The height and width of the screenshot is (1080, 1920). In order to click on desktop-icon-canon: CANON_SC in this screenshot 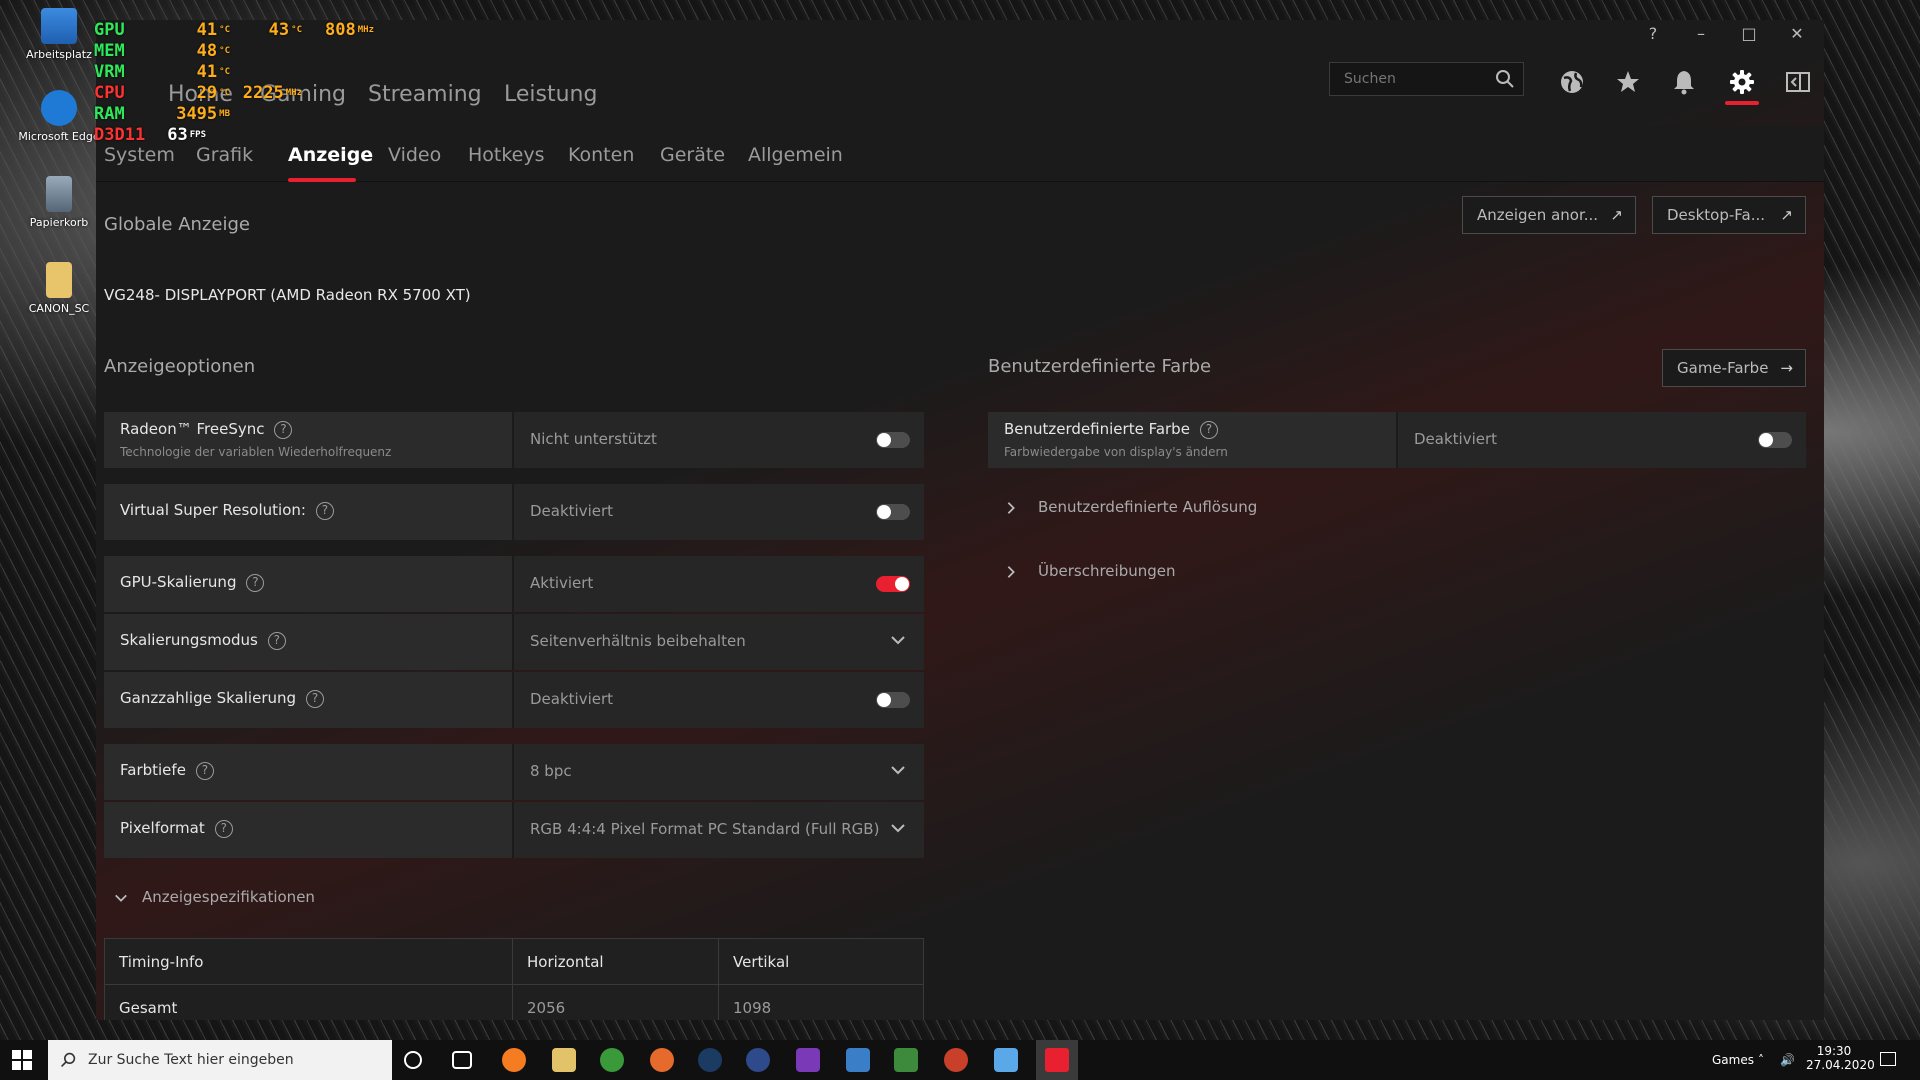, I will do `click(59, 288)`.